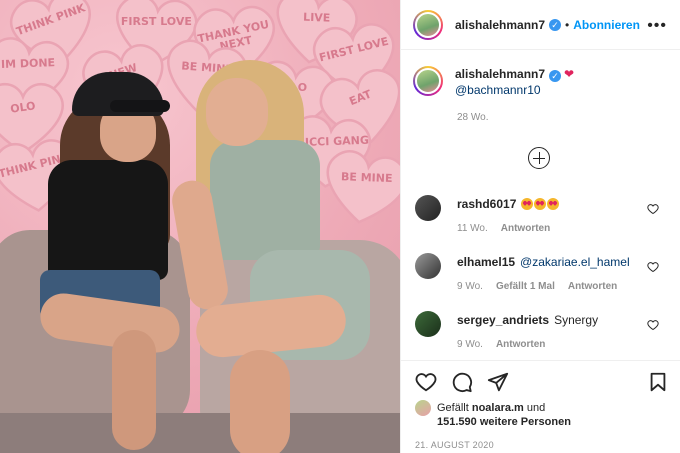 The height and width of the screenshot is (453, 680). Describe the element at coordinates (540, 204) in the screenshot. I see `heart-eyes-emoji` at that location.